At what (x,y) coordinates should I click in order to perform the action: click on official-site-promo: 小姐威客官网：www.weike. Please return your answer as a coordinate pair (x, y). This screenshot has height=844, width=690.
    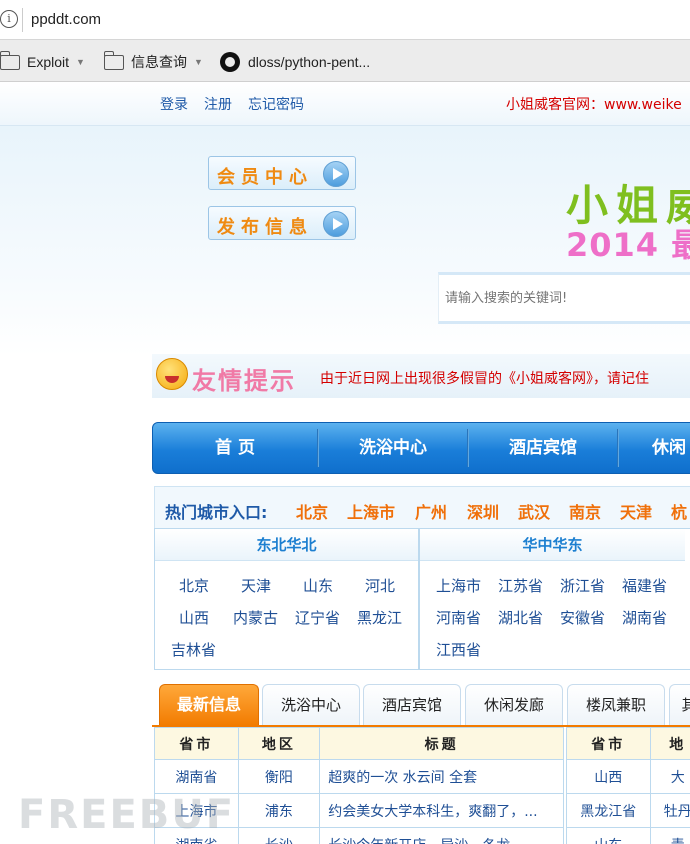
    Looking at the image, I should click on (594, 104).